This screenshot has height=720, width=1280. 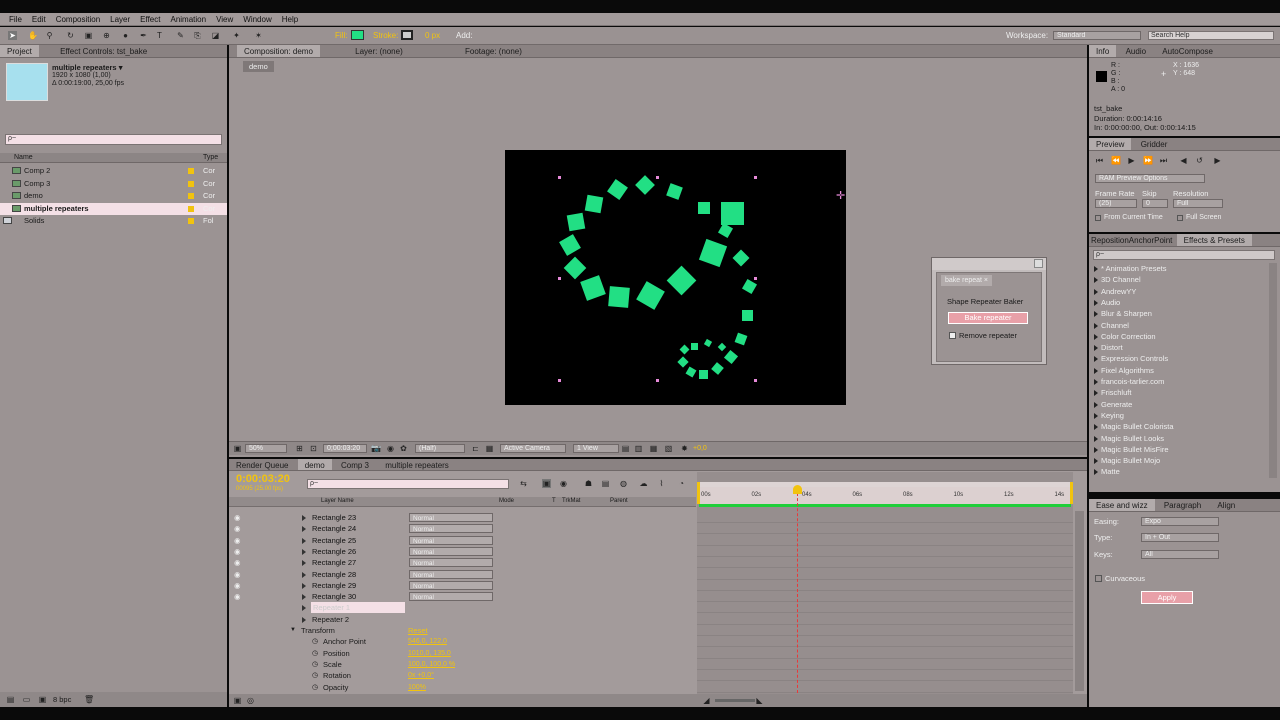 I want to click on toggle-modes-icon: ◎, so click(x=250, y=700).